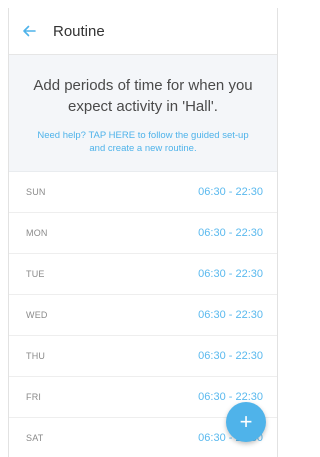 This screenshot has width=320, height=457. Describe the element at coordinates (143, 192) in the screenshot. I see `routine-row-sun: SUN 06:30 - 22:30` at that location.